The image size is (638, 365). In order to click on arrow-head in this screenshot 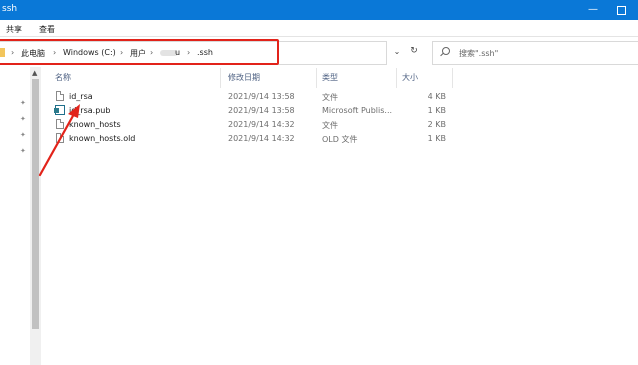, I will do `click(74, 111)`.